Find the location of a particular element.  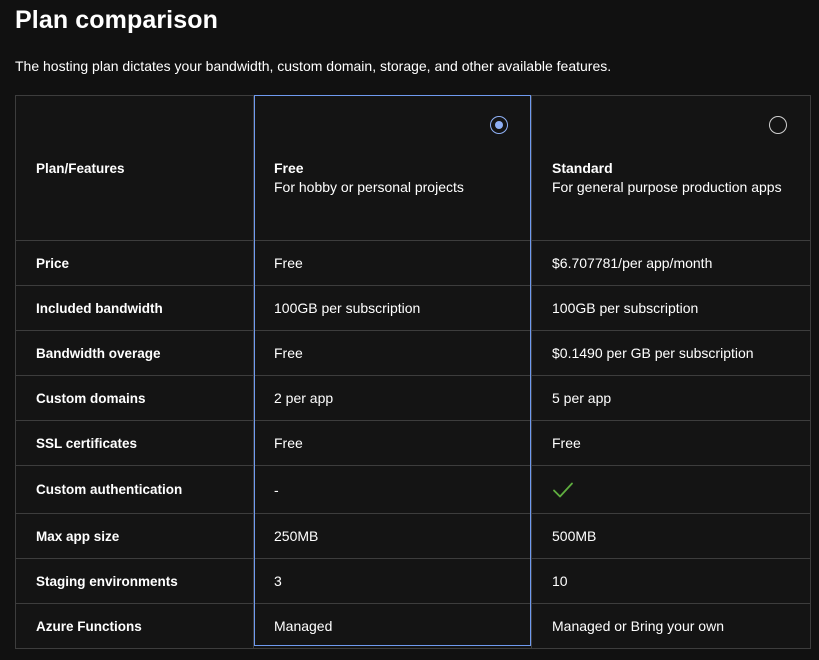

free-value: 3 is located at coordinates (392, 581).